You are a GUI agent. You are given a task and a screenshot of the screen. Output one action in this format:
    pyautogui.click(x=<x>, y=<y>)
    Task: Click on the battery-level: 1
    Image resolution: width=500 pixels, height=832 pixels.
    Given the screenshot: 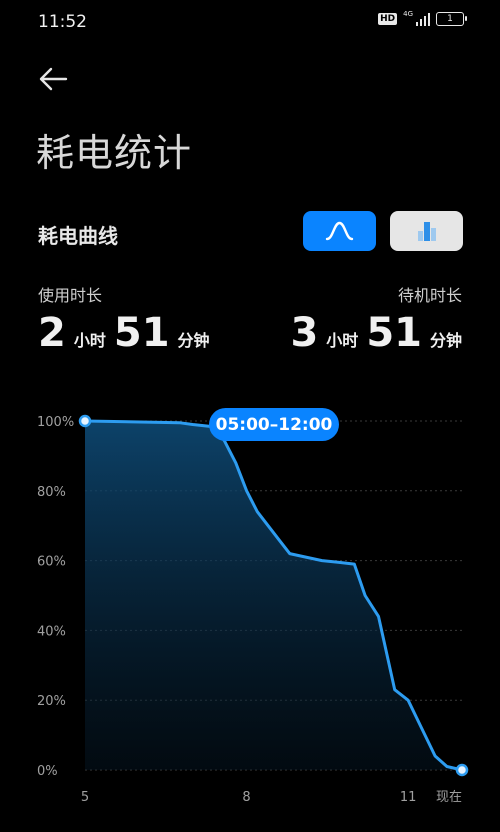 What is the action you would take?
    pyautogui.click(x=450, y=19)
    